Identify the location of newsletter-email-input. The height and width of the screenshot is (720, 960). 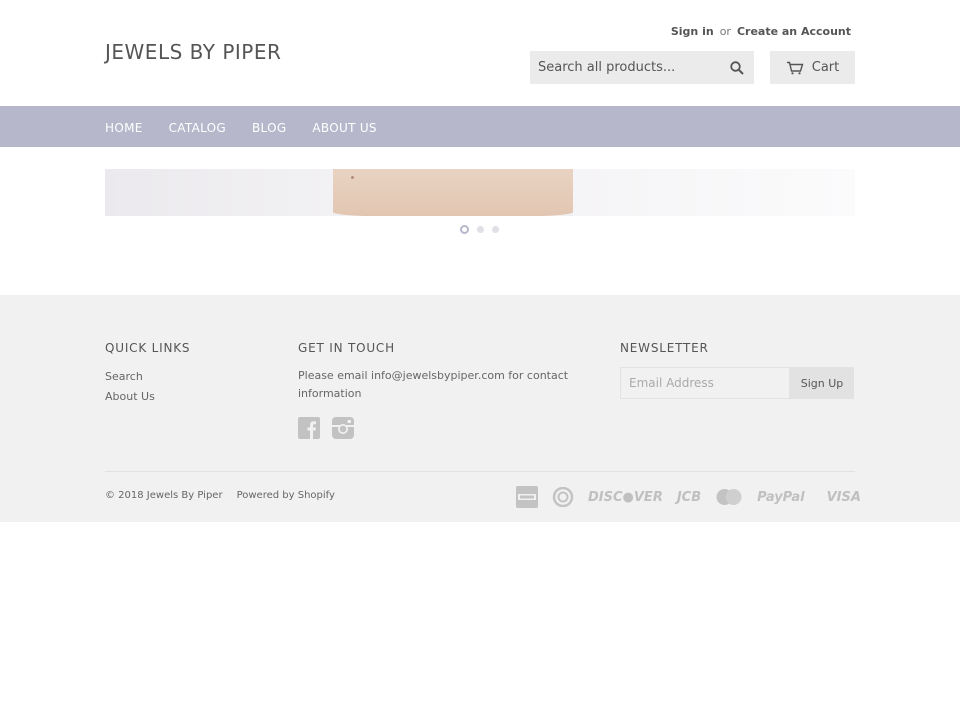
(705, 383).